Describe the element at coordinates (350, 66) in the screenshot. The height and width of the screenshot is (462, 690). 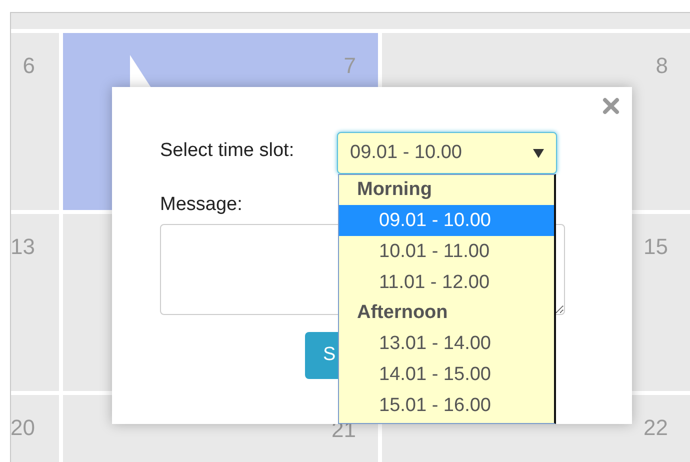
I see `day-number: 7` at that location.